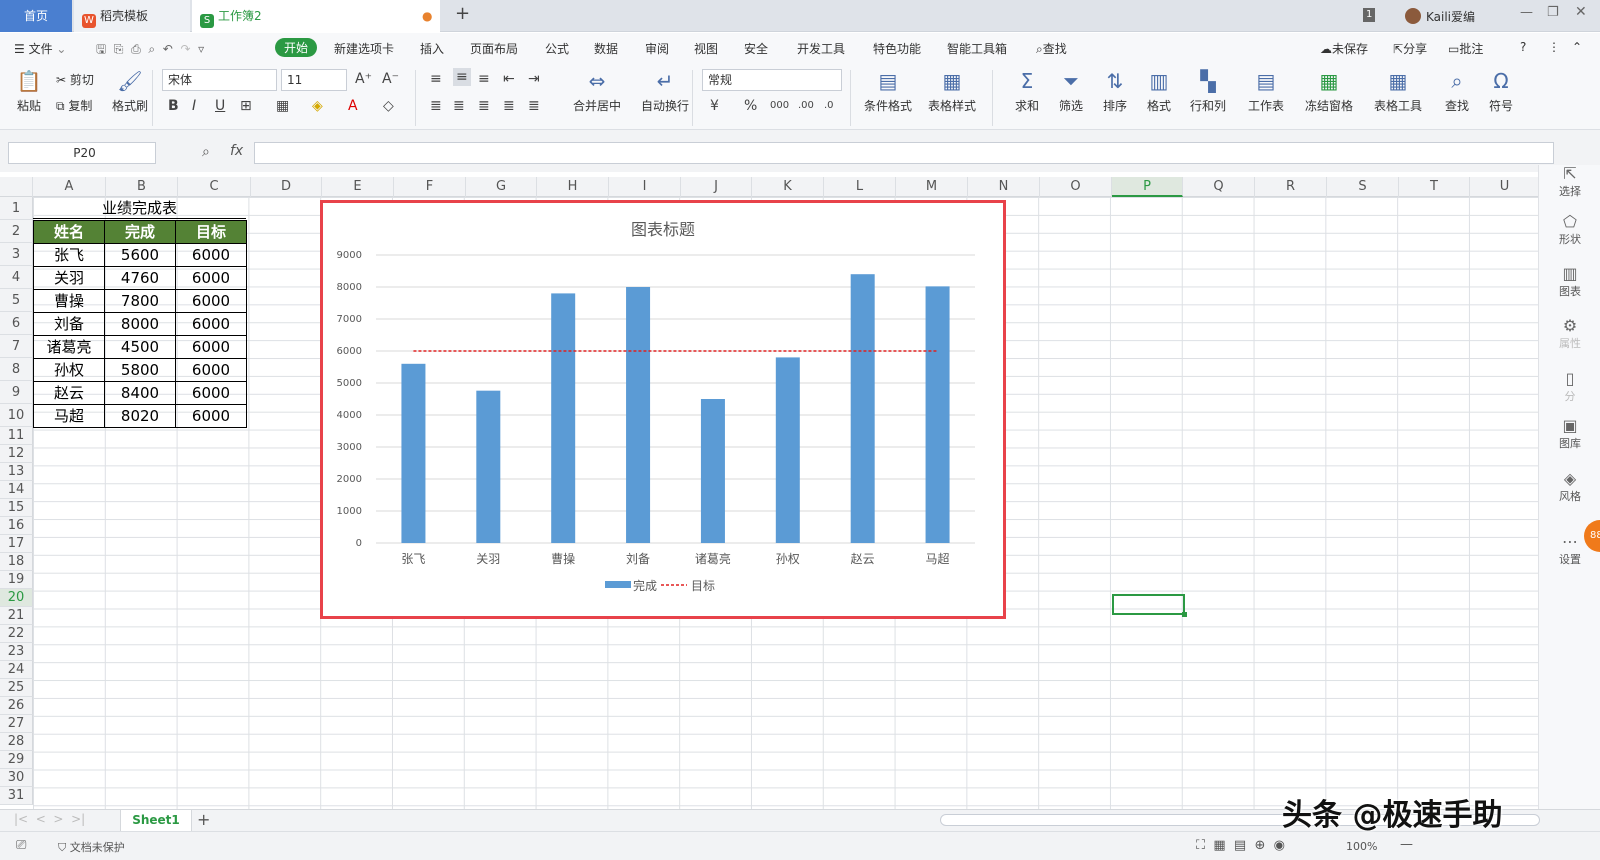 This screenshot has width=1600, height=860. Describe the element at coordinates (534, 79) in the screenshot. I see `outdent-icon: ⇥` at that location.